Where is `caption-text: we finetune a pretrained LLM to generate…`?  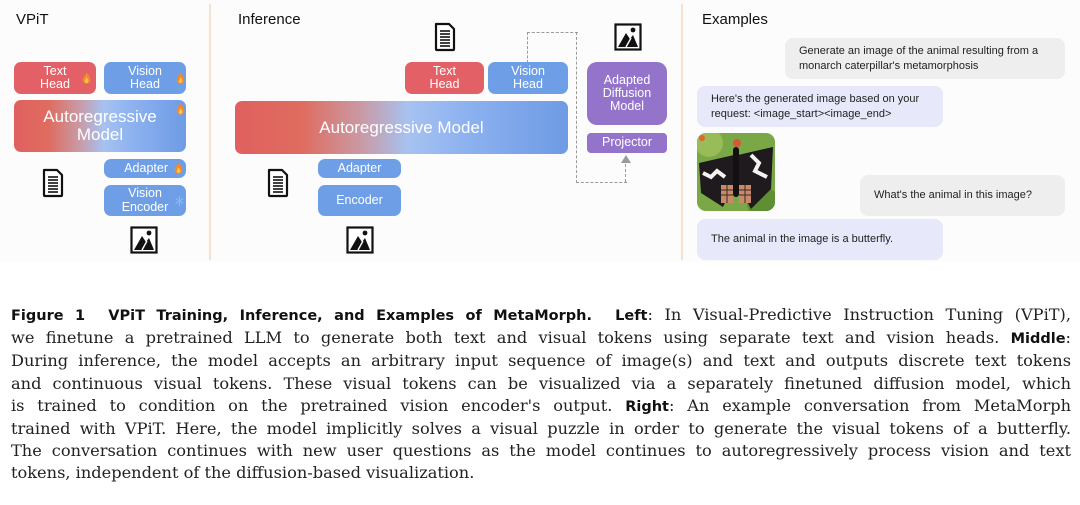
caption-text: we finetune a pretrained LLM to generate… is located at coordinates (505, 338).